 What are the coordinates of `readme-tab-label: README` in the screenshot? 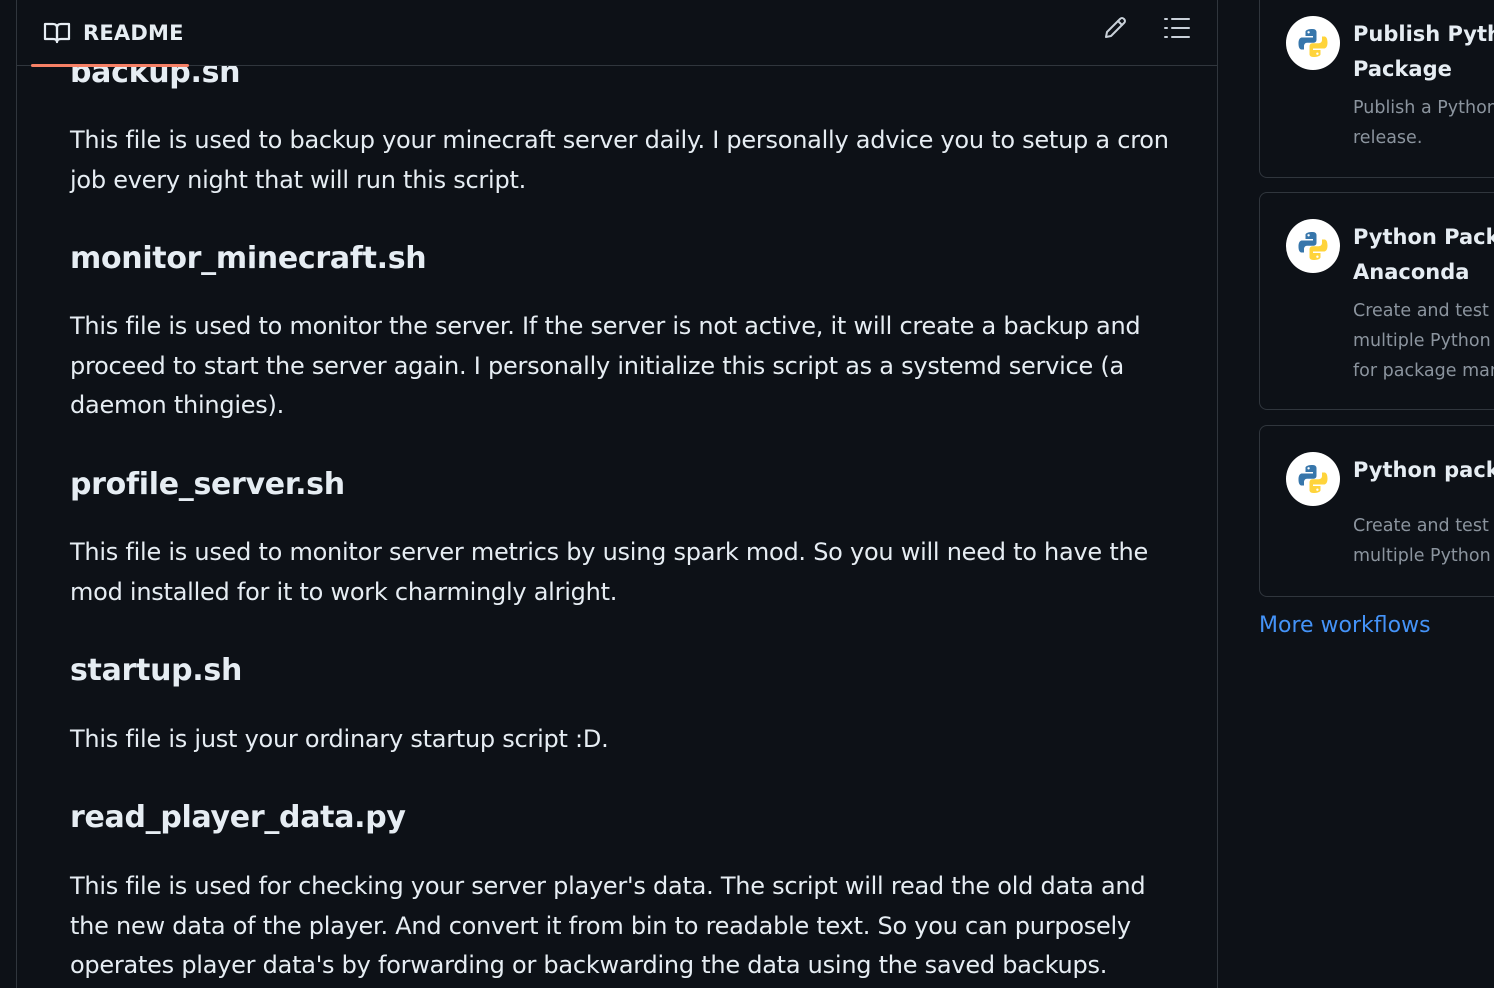 It's located at (133, 33).